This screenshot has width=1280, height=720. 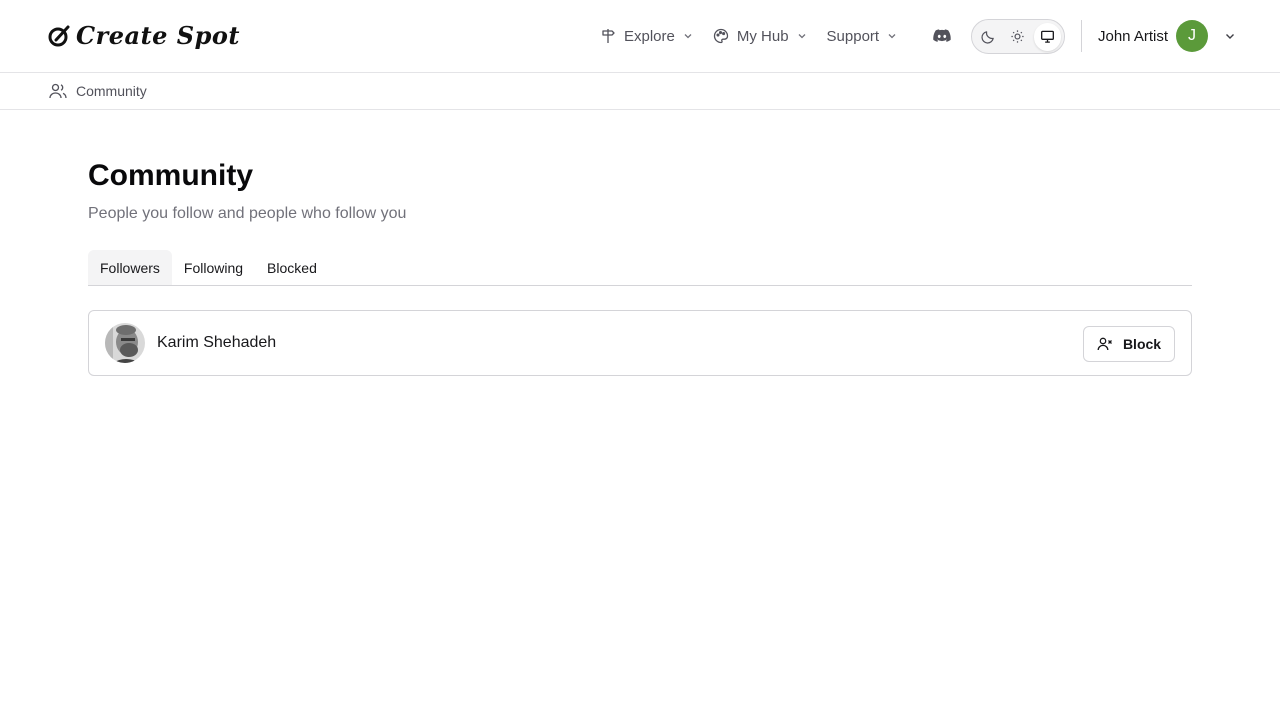 I want to click on tab-following: Following, so click(x=213, y=267).